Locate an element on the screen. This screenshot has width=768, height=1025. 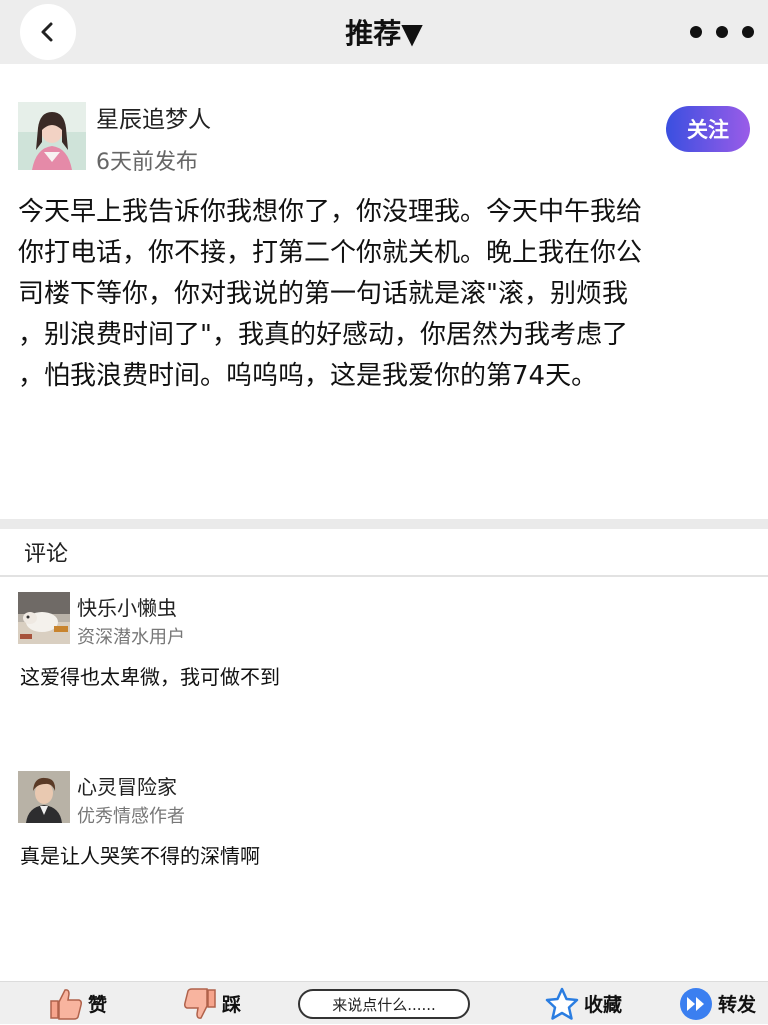
share-label: 转发 is located at coordinates (737, 1005).